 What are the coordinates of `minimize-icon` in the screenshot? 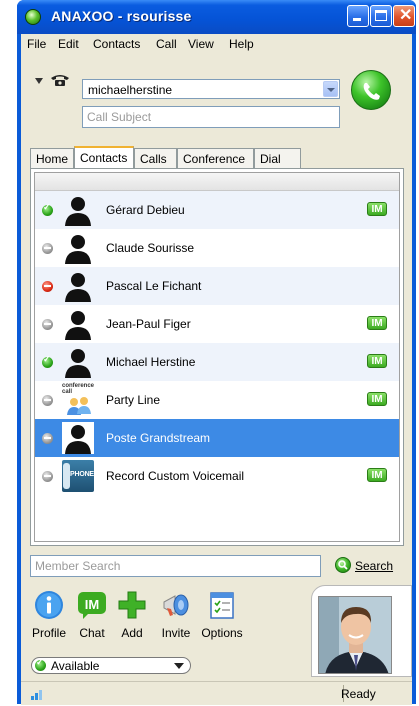 It's located at (357, 19).